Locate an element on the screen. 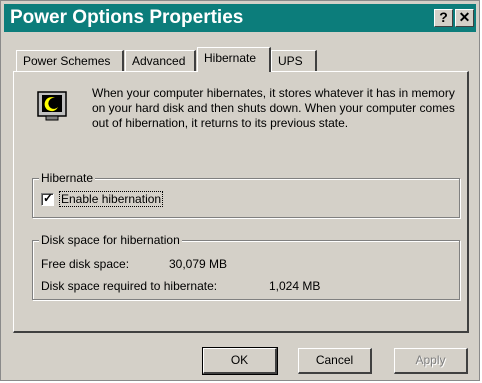  tab-label: Hibernate is located at coordinates (230, 58).